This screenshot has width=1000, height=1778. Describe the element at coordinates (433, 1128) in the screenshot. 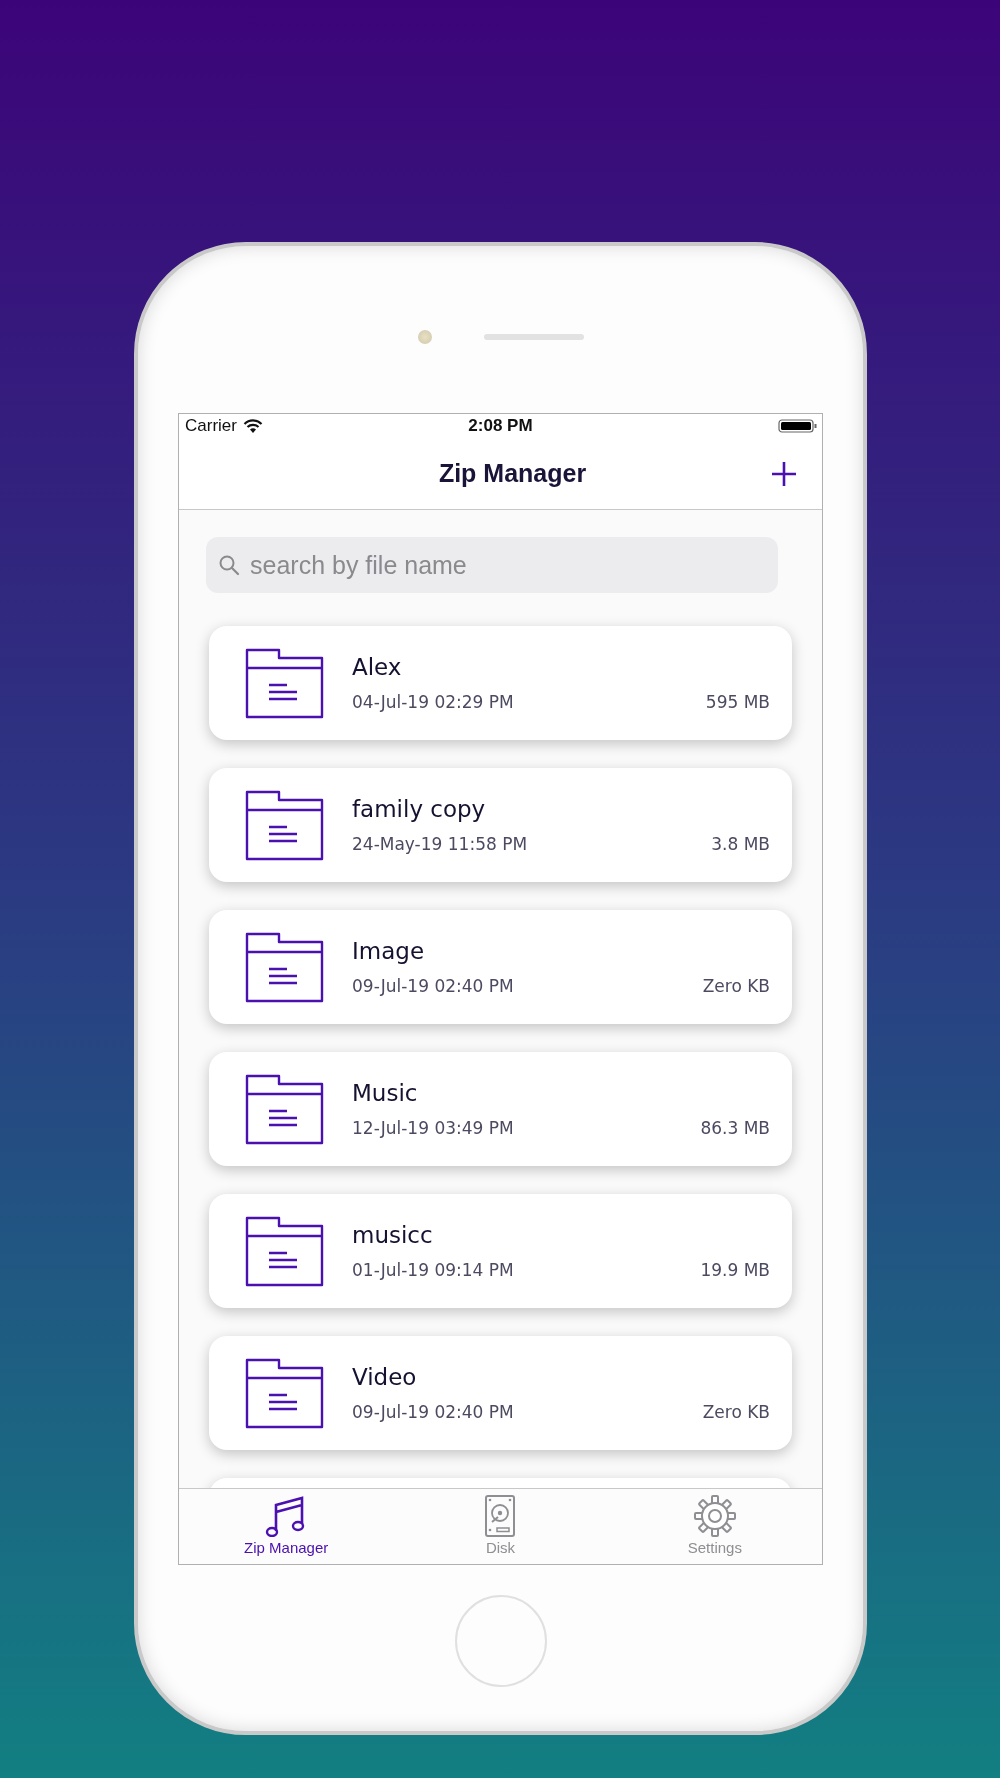

I see `file-date: 12-Jul-19 03:49 PM` at that location.